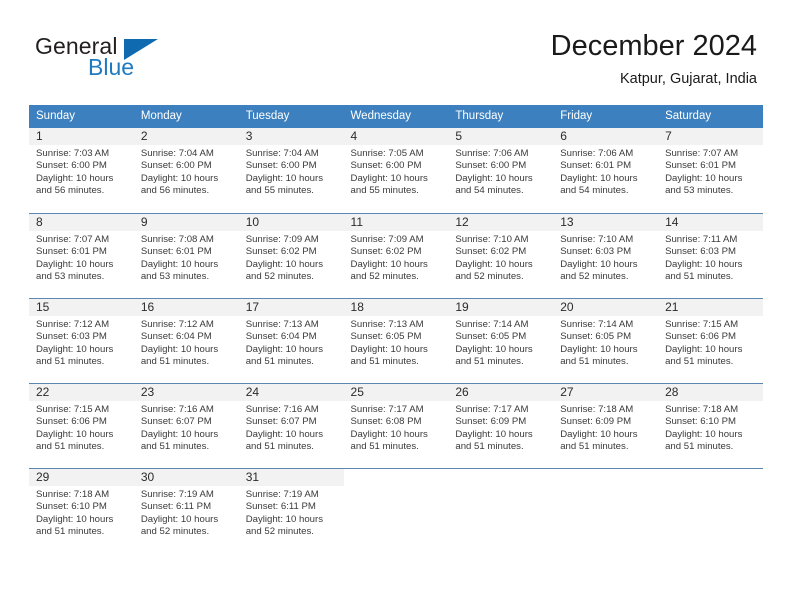 This screenshot has width=792, height=612. I want to click on page-title: December 2024, so click(653, 46).